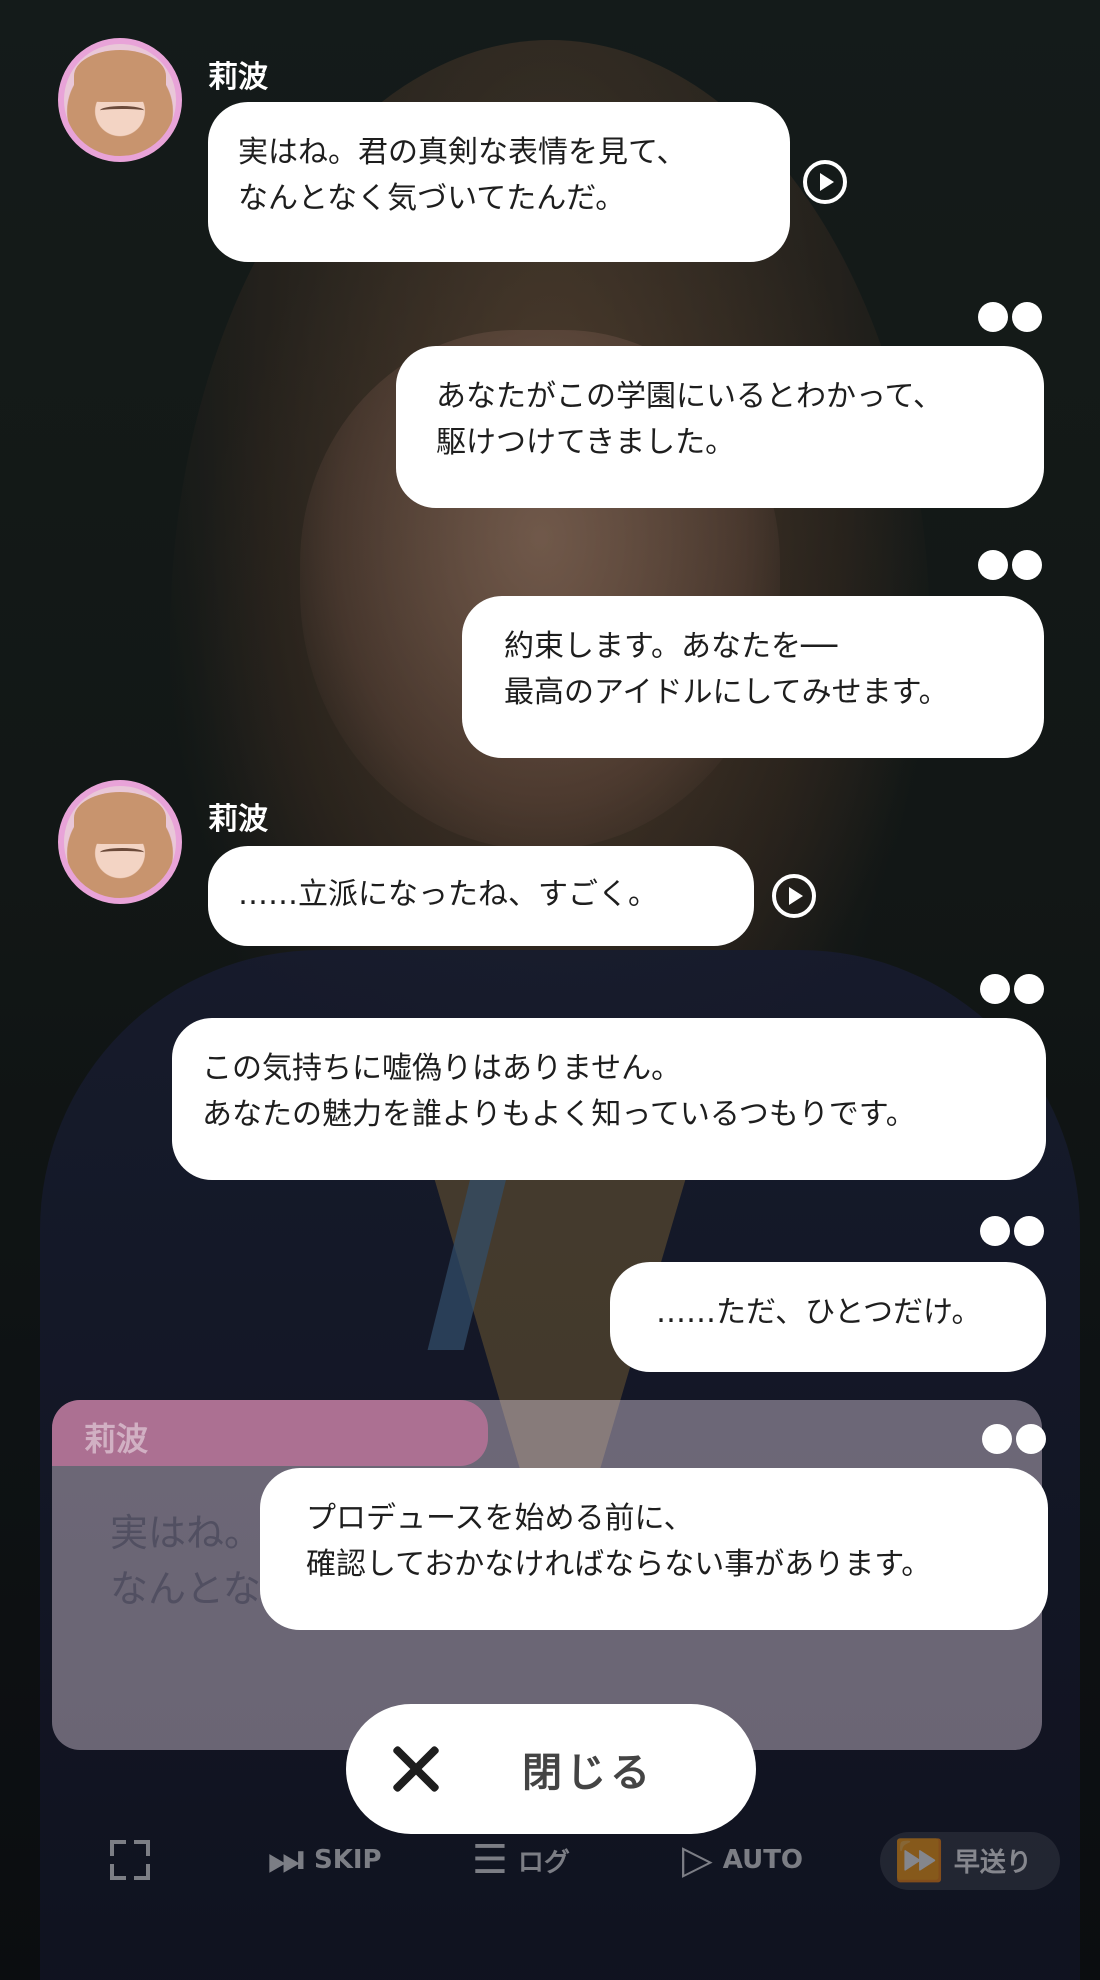 The width and height of the screenshot is (1100, 1980). I want to click on fast-forward-label: 早送り, so click(992, 1862).